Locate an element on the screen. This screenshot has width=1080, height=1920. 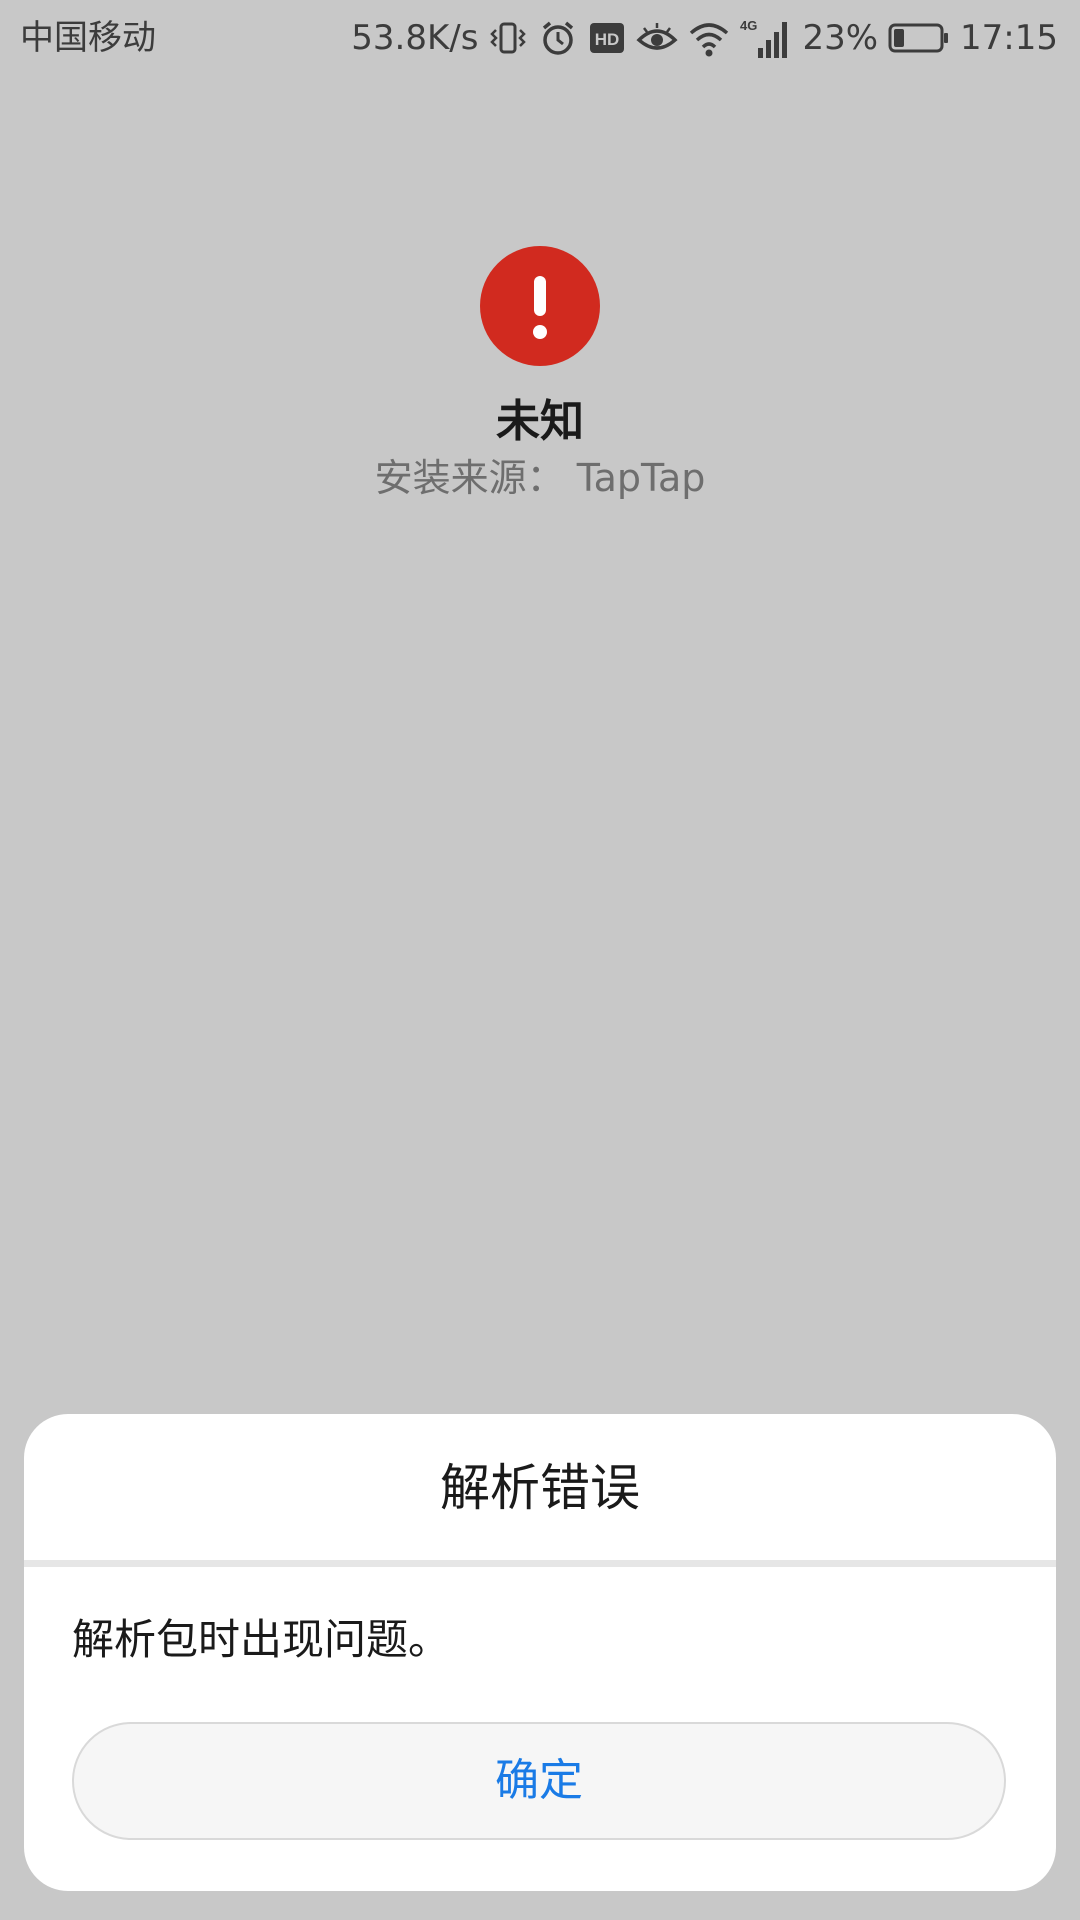
4g-signal-icon: 4G is located at coordinates (766, 38).